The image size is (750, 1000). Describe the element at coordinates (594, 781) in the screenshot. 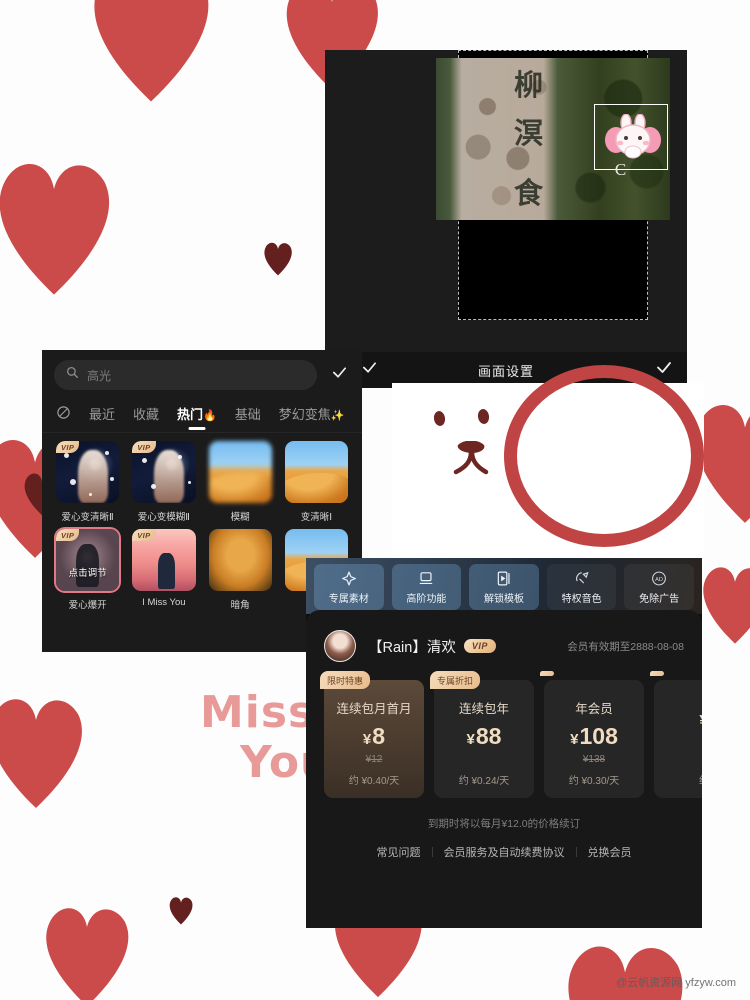

I see `plan-per-day: 约 ¥0.30/天` at that location.